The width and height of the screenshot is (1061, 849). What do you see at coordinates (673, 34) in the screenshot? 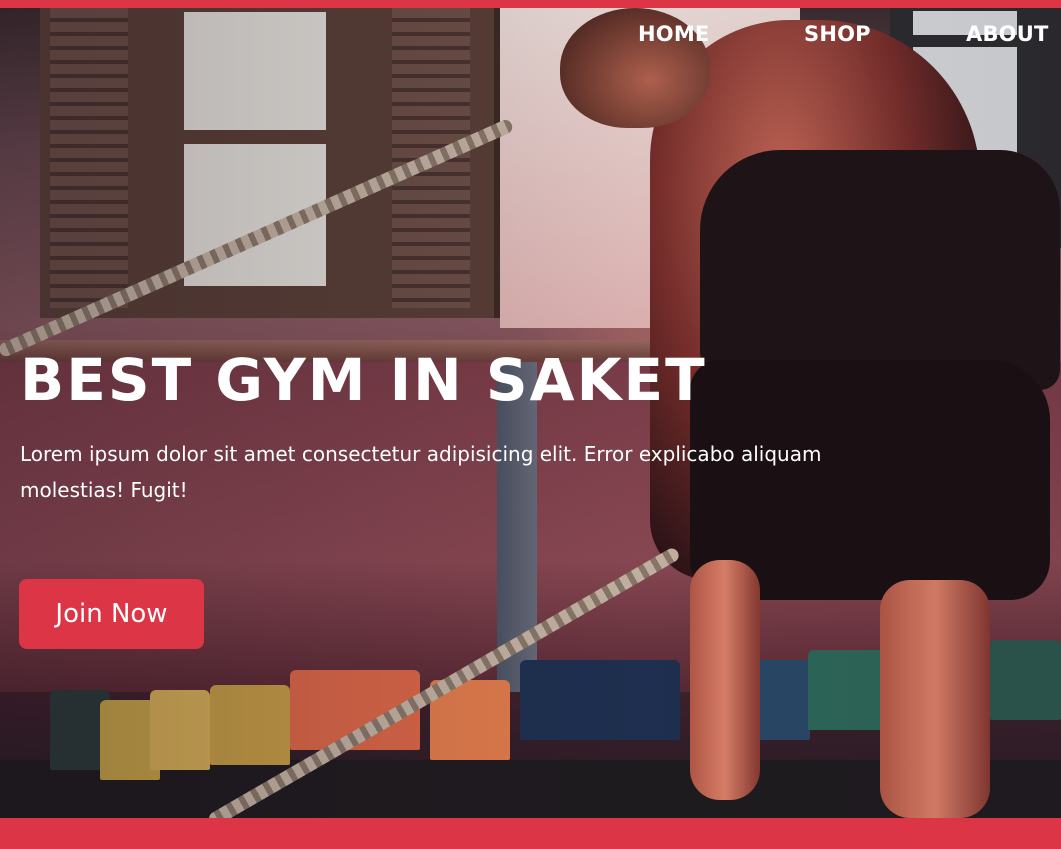
I see `nav-home-link: HOME` at bounding box center [673, 34].